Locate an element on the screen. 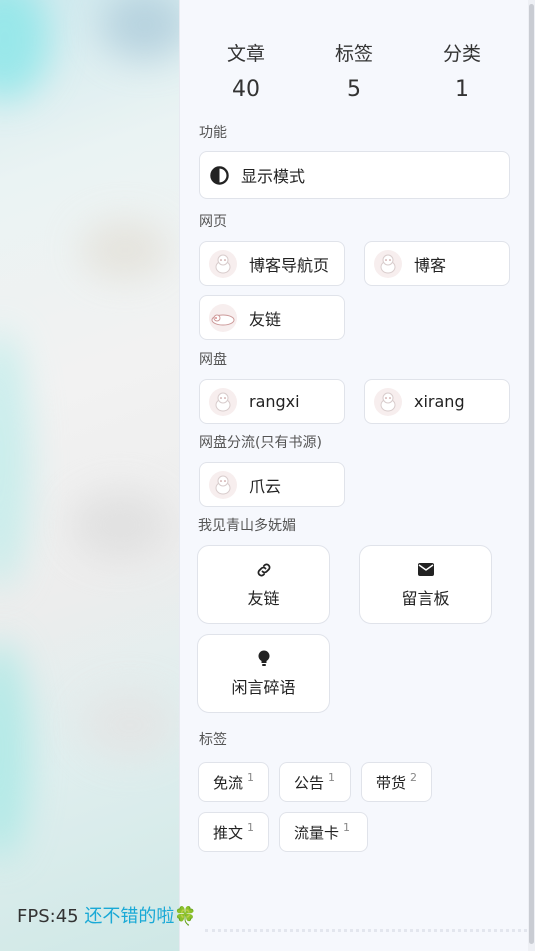 The height and width of the screenshot is (951, 535). tag-mianliu: 免流 1 is located at coordinates (233, 782).